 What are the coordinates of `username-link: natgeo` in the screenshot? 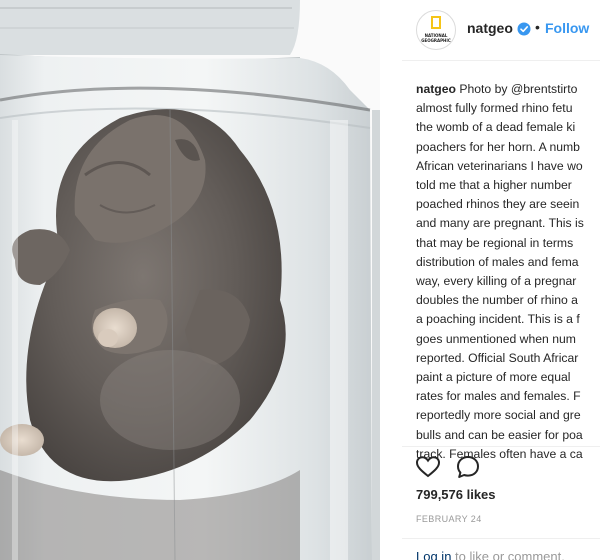 It's located at (490, 28).